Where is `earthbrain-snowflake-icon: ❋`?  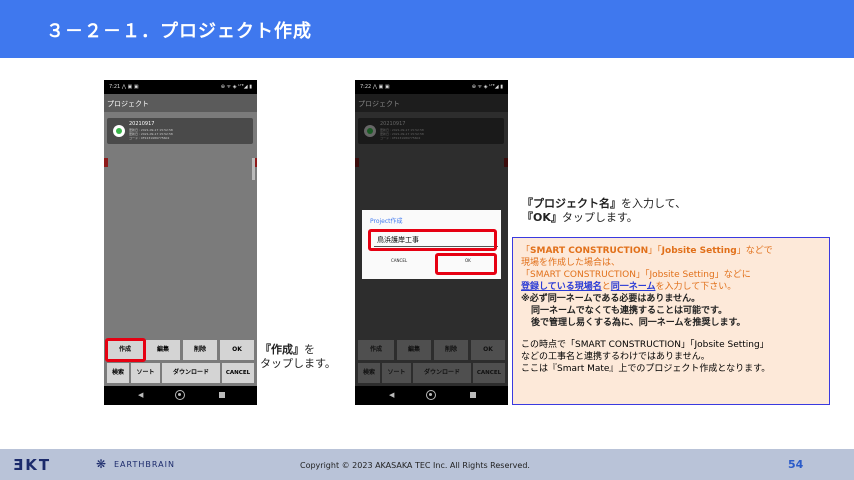 earthbrain-snowflake-icon: ❋ is located at coordinates (101, 464).